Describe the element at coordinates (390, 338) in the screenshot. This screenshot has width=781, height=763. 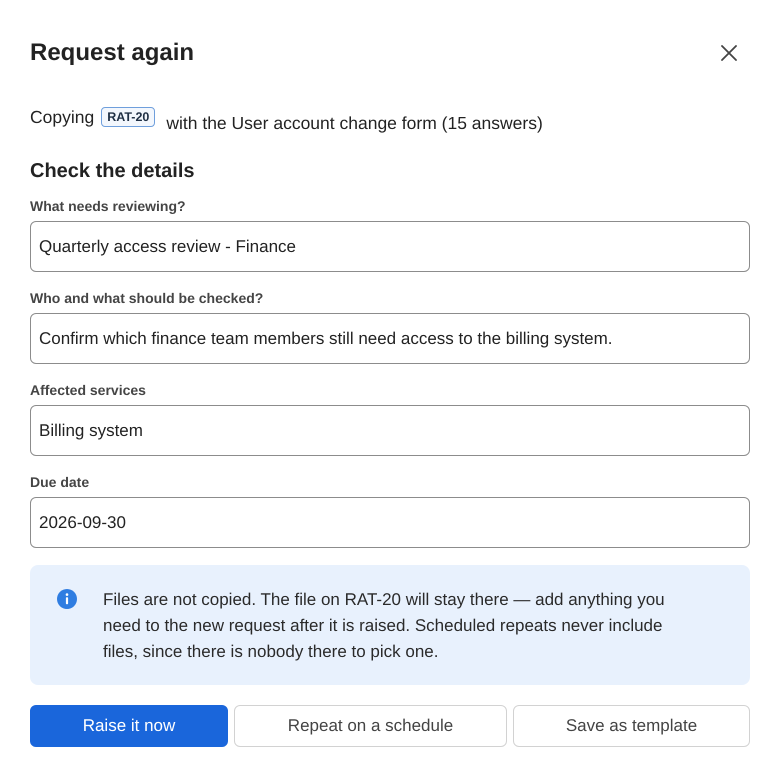
I see `input-field: Confirm which finance team members still need access to the billing system.` at that location.